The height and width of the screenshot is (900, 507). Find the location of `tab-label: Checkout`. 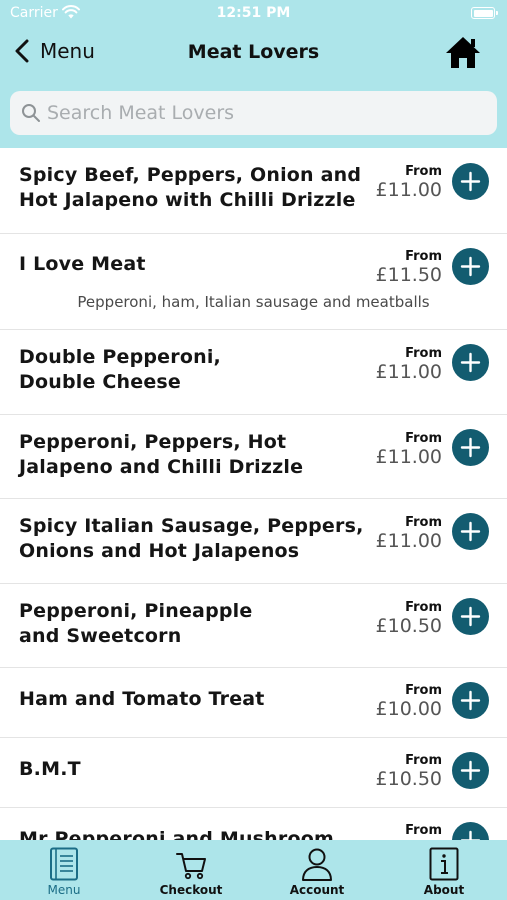

tab-label: Checkout is located at coordinates (191, 890).